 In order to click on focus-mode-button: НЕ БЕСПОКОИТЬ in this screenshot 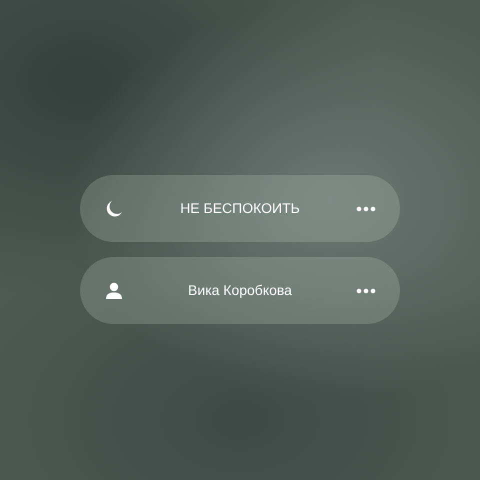, I will do `click(240, 208)`.